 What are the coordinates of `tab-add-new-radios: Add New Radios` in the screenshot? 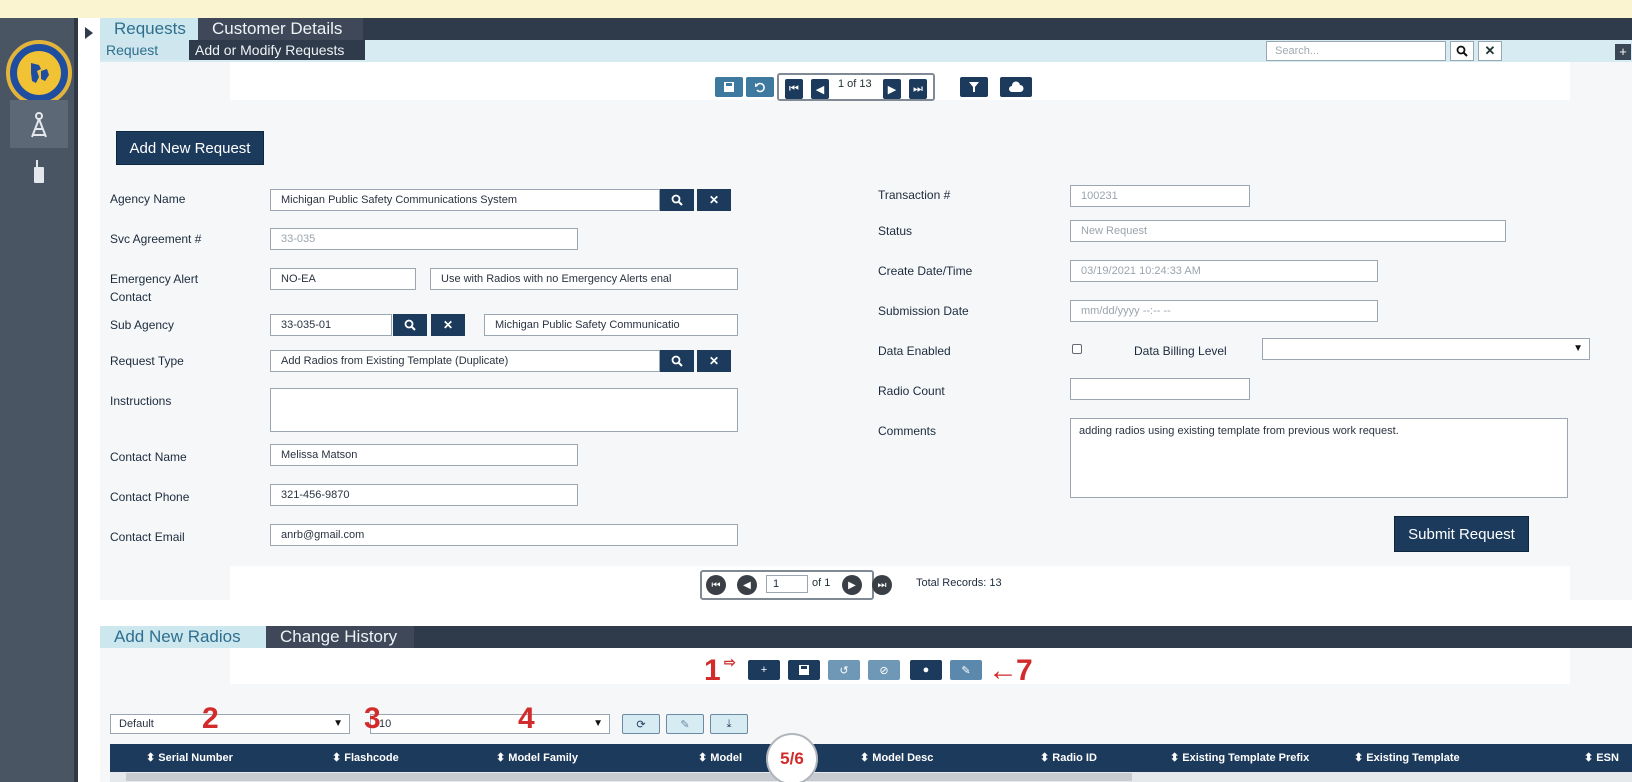 It's located at (183, 637).